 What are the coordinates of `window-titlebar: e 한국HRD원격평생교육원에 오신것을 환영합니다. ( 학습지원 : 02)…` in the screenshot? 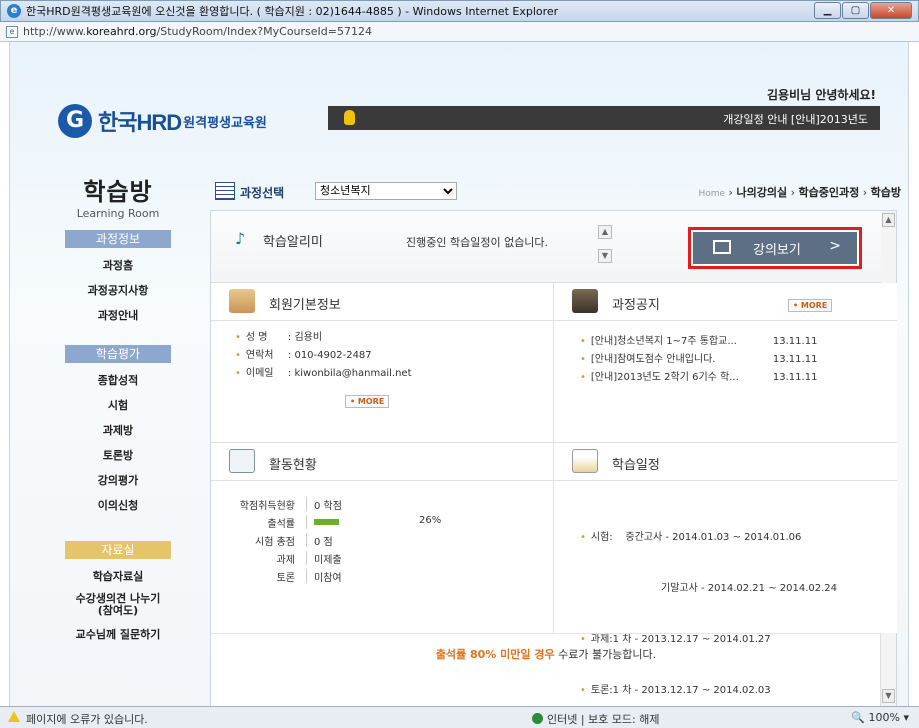 It's located at (459, 11).